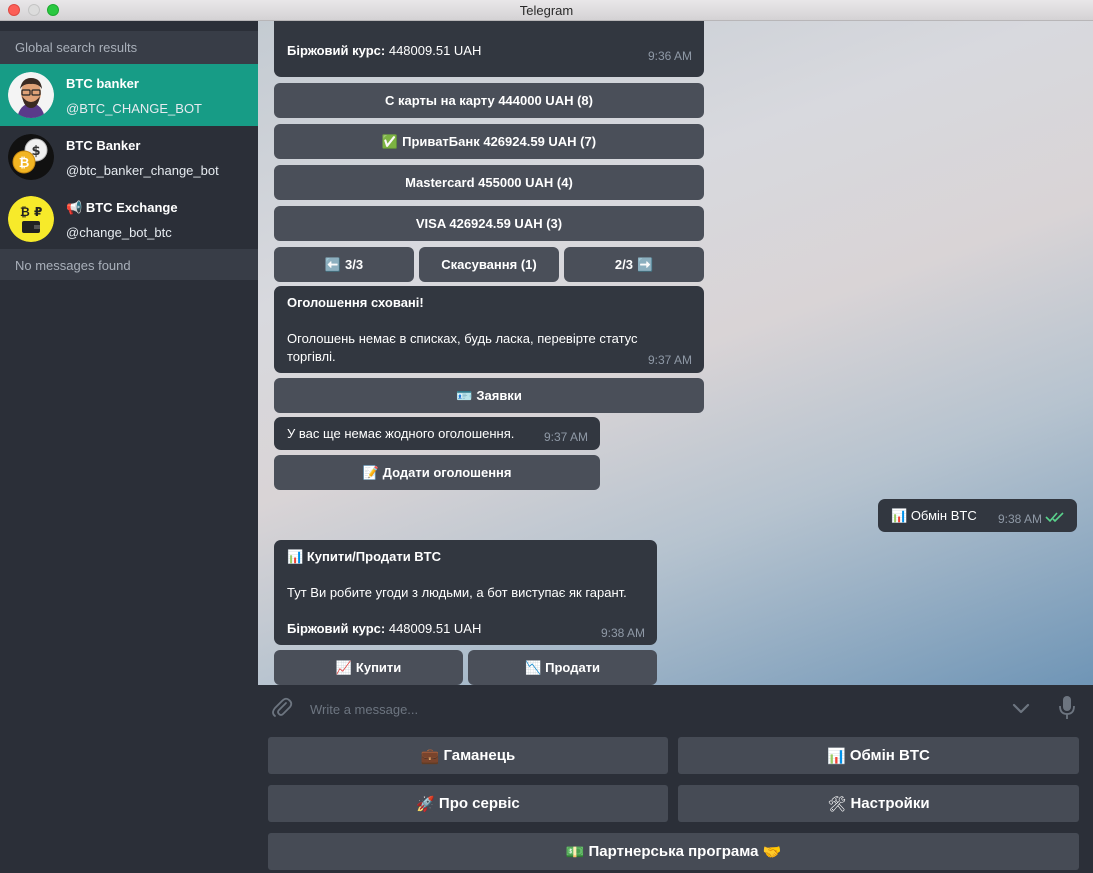 The image size is (1093, 873). What do you see at coordinates (333, 264) in the screenshot?
I see `arrow-left-icon: ⬅️` at bounding box center [333, 264].